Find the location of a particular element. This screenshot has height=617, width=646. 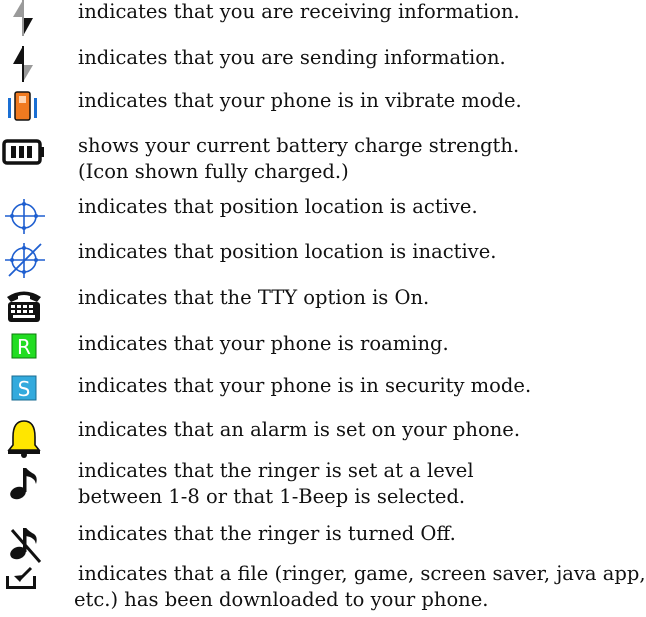

receiving-data-arrows-icon is located at coordinates (25, 19).